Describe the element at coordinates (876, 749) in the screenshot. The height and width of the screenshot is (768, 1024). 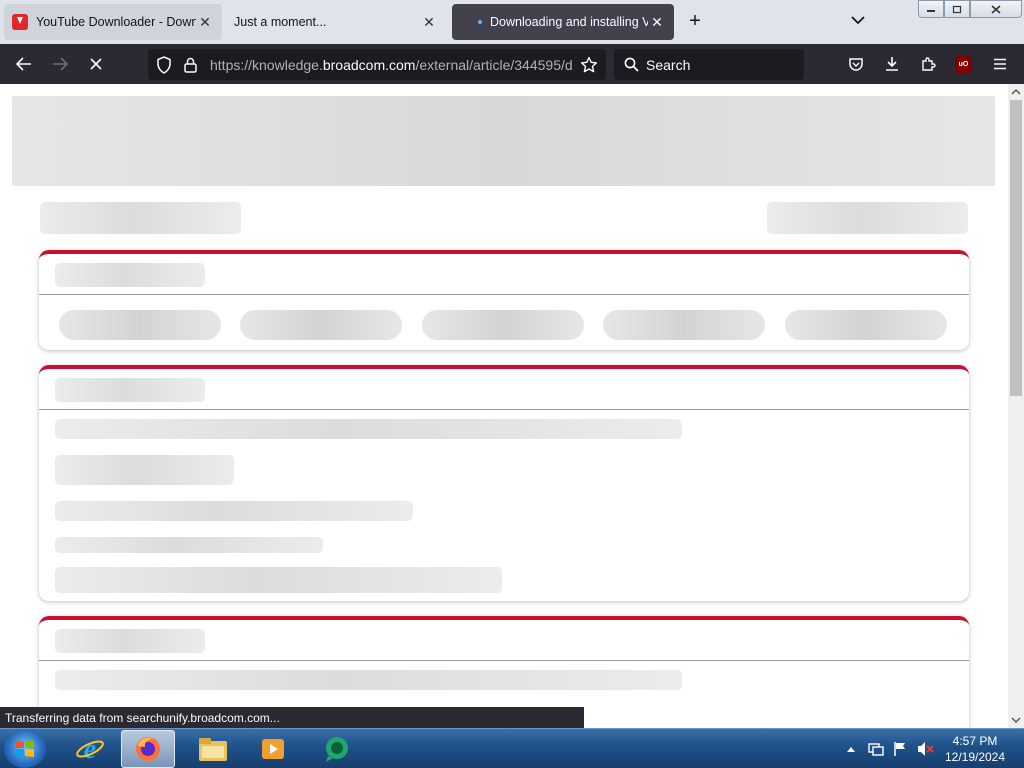
I see `network-icon` at that location.